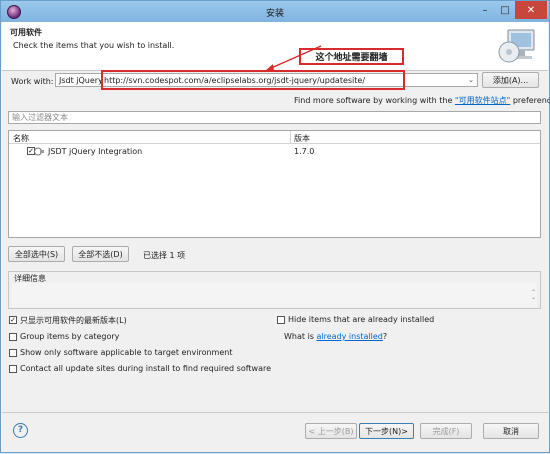  Describe the element at coordinates (331, 431) in the screenshot. I see `back-button: < 上一步(B)` at that location.